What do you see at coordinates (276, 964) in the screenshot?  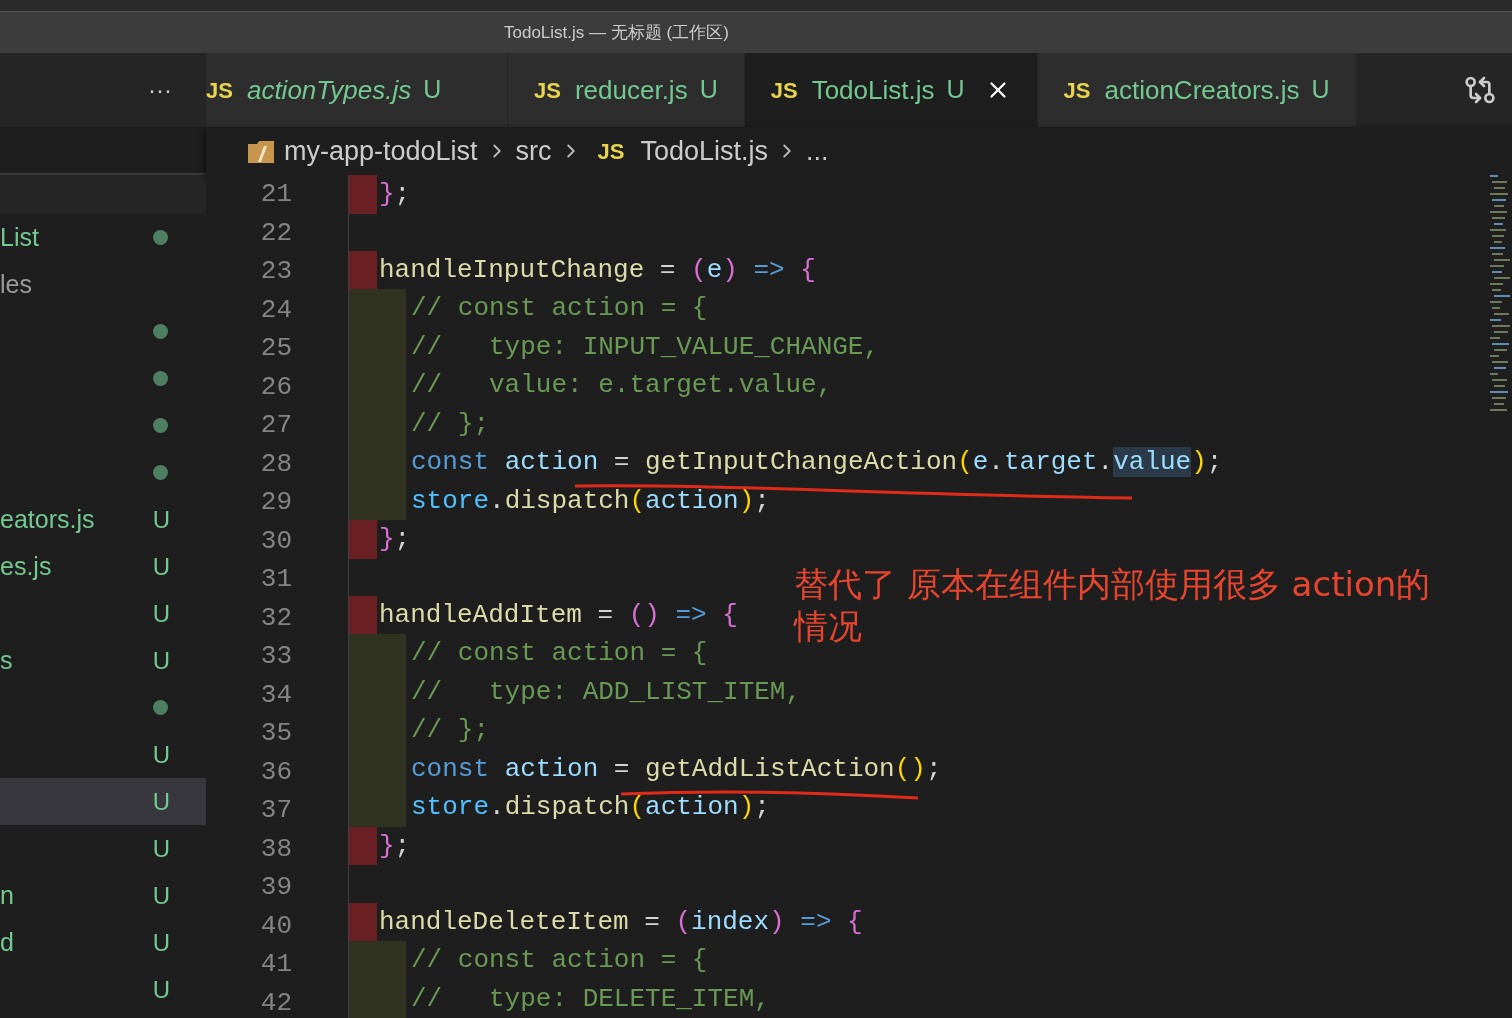 I see `line-number: 41` at bounding box center [276, 964].